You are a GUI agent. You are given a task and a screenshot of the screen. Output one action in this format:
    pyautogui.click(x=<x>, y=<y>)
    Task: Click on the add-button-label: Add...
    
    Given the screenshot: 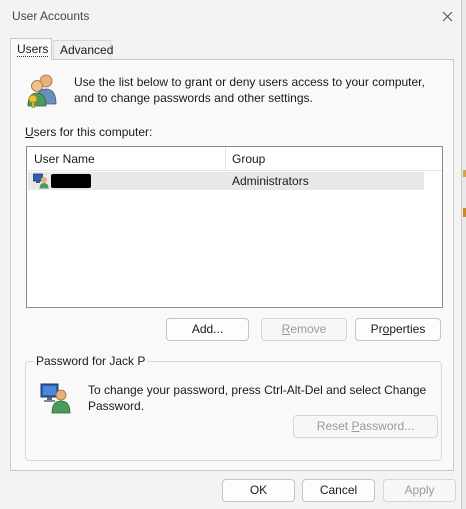 What is the action you would take?
    pyautogui.click(x=207, y=329)
    